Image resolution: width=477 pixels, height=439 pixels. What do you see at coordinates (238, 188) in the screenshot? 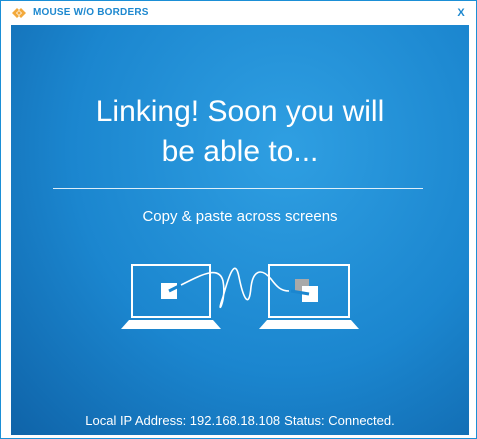
I see `divider` at bounding box center [238, 188].